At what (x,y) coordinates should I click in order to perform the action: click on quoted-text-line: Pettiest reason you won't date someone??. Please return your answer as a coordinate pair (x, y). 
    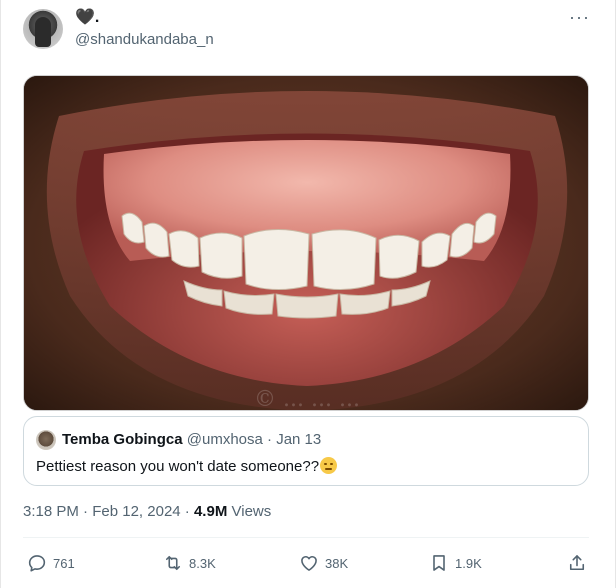
    Looking at the image, I should click on (187, 466).